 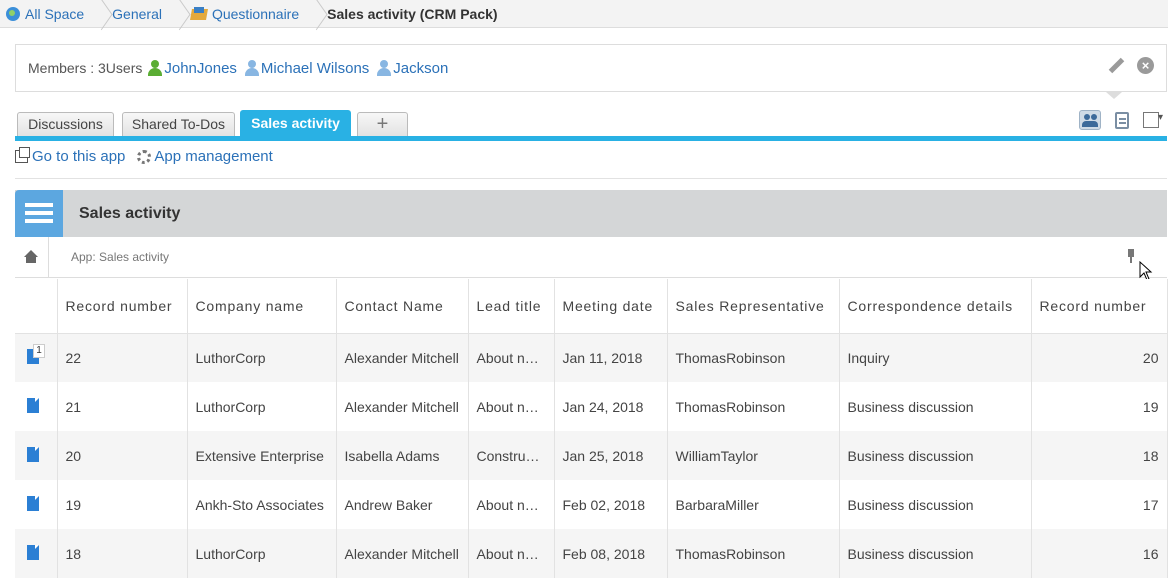 What do you see at coordinates (262, 306) in the screenshot?
I see `column-header: Company name` at bounding box center [262, 306].